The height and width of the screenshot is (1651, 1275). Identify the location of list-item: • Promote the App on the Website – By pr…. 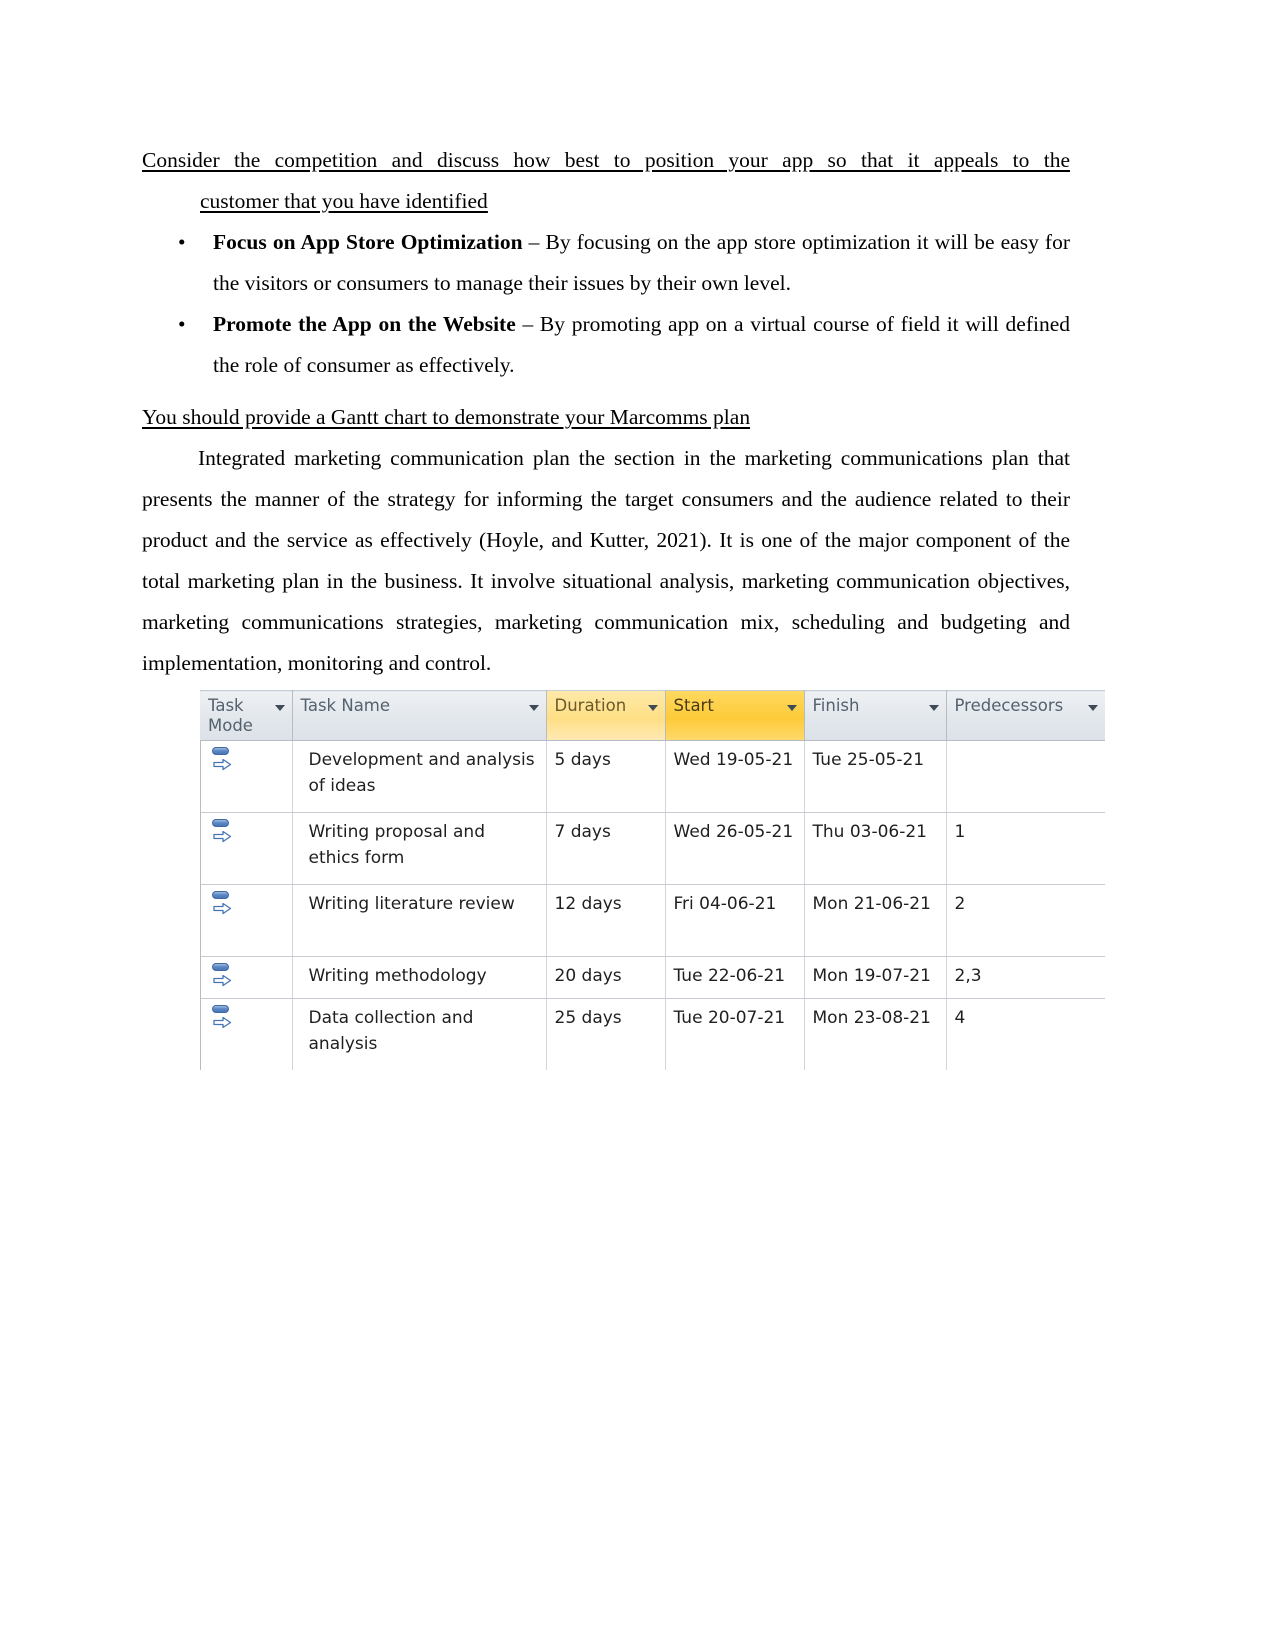
(606, 345).